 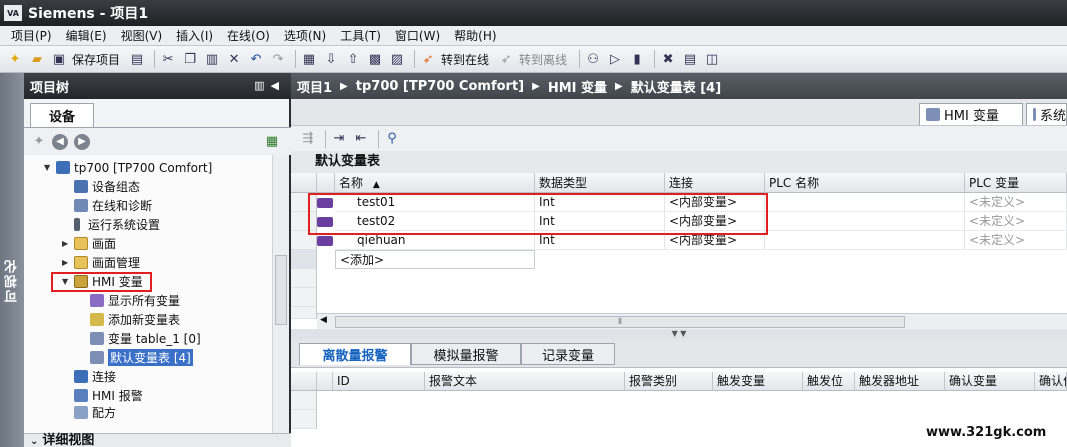 I want to click on breadcrumb-item: tp700 [TP700 Comfort], so click(x=440, y=86).